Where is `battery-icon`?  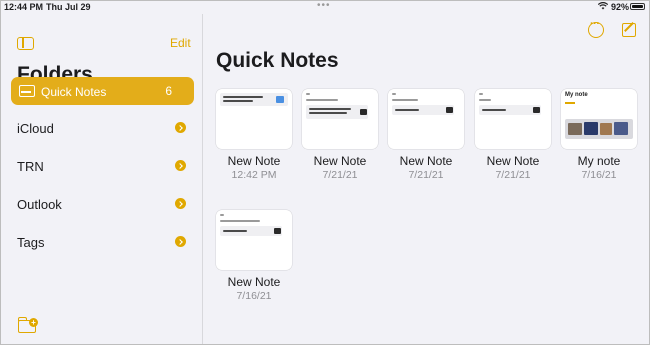
battery-icon is located at coordinates (637, 6).